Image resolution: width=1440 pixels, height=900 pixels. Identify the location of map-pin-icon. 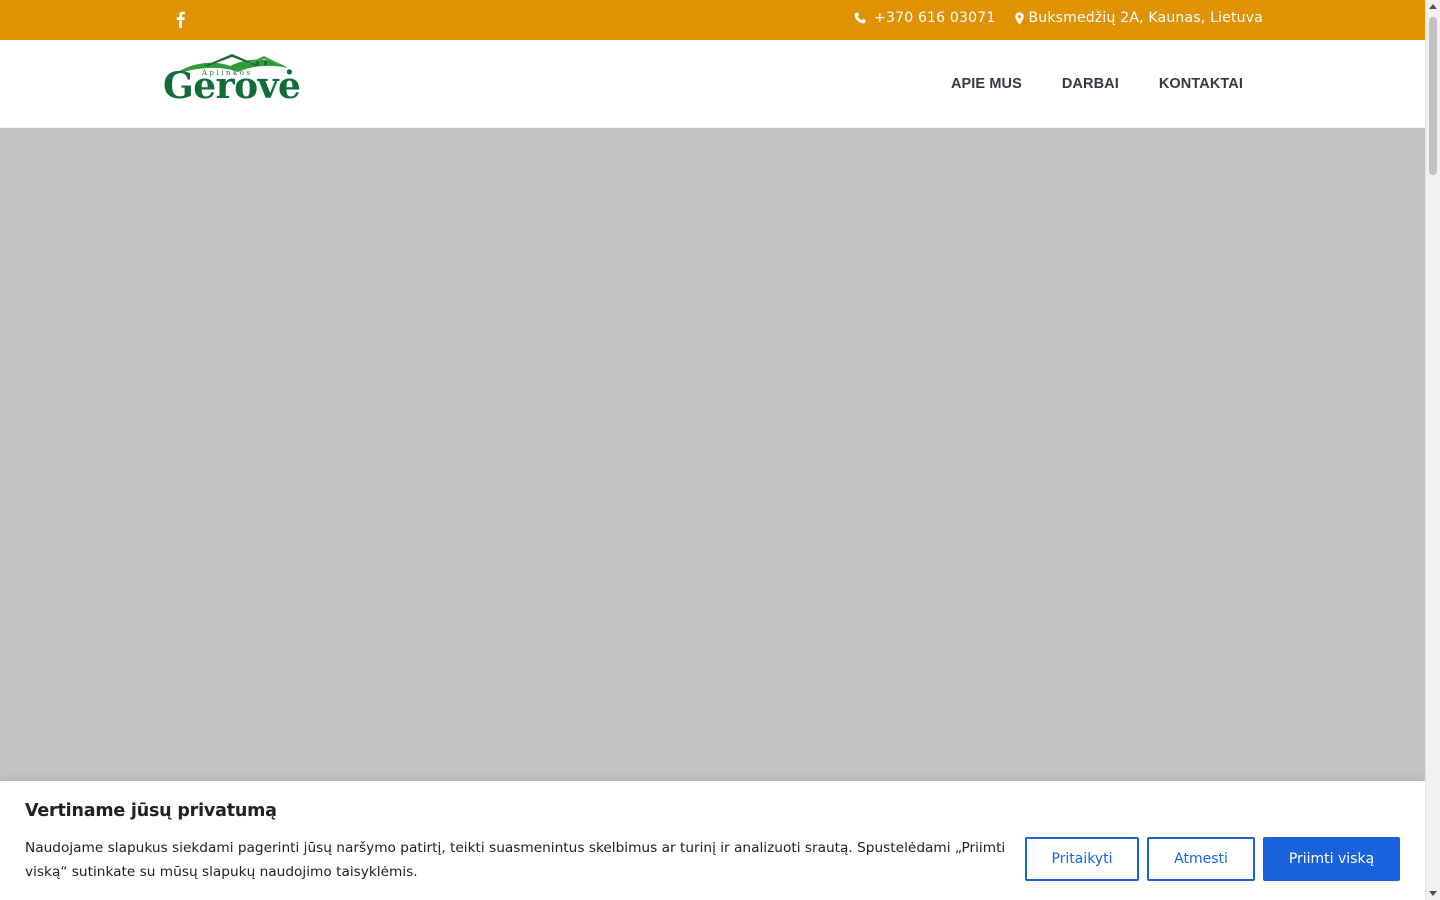
(1020, 18).